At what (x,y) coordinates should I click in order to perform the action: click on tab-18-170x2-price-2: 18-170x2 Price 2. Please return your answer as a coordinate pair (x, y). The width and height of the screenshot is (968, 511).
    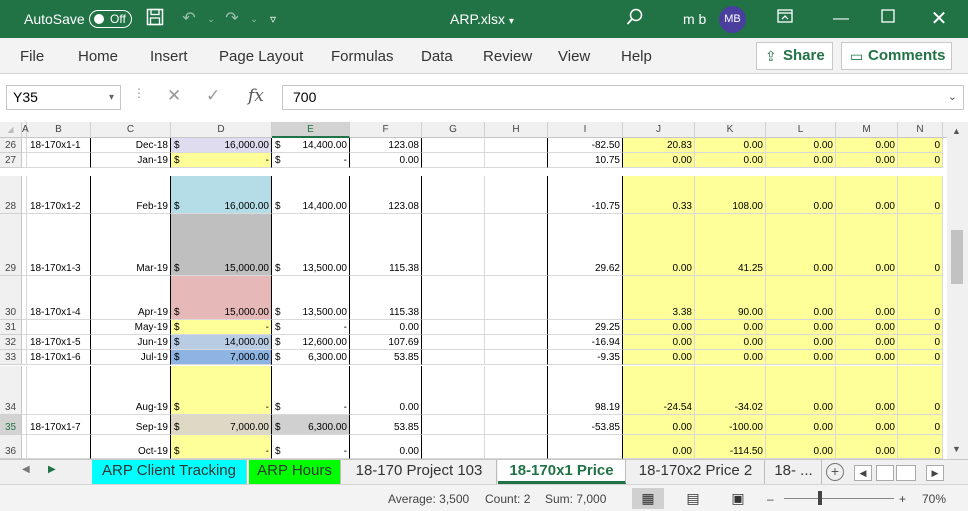
    Looking at the image, I should click on (696, 472).